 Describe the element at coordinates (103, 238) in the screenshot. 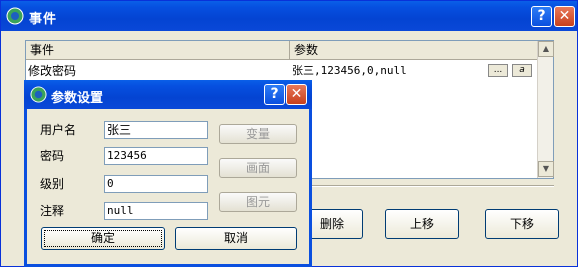

I see `ok-button: 确定` at that location.